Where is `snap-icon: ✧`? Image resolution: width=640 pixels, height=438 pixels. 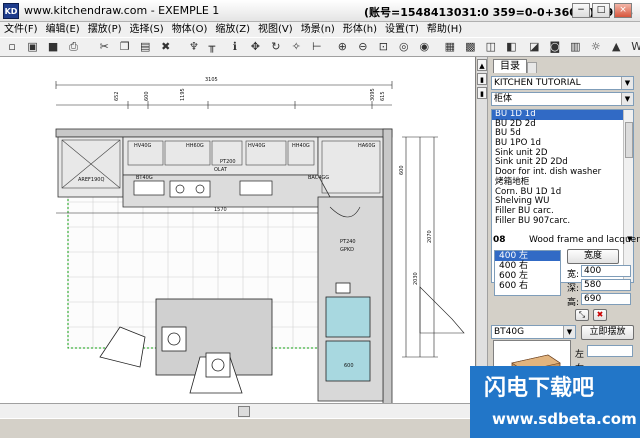 snap-icon: ✧ is located at coordinates (296, 47).